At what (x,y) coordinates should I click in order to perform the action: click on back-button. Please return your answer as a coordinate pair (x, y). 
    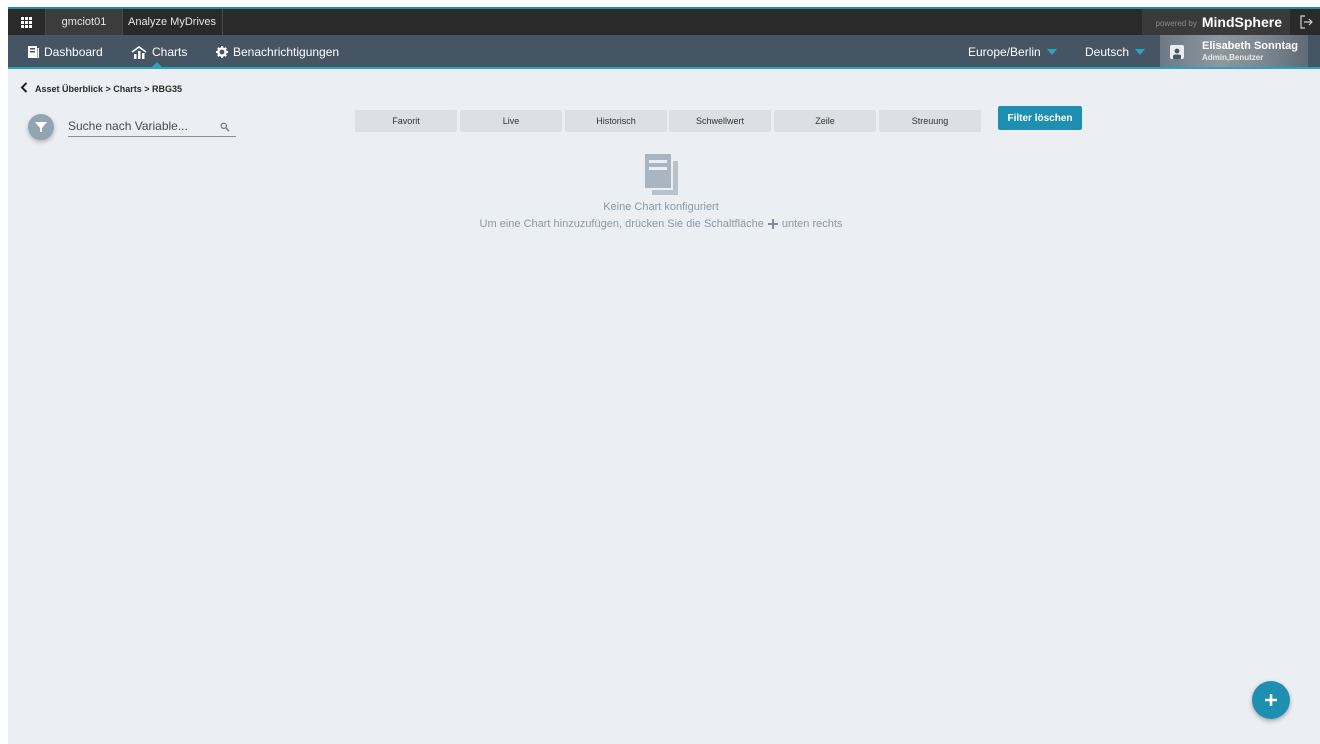
    Looking at the image, I should click on (24, 88).